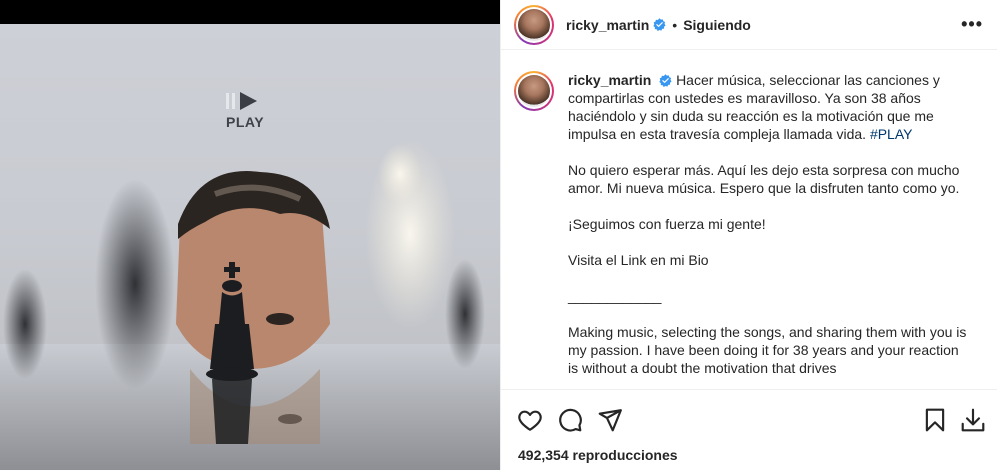 This screenshot has width=997, height=470. I want to click on caption-avatar-image, so click(534, 91).